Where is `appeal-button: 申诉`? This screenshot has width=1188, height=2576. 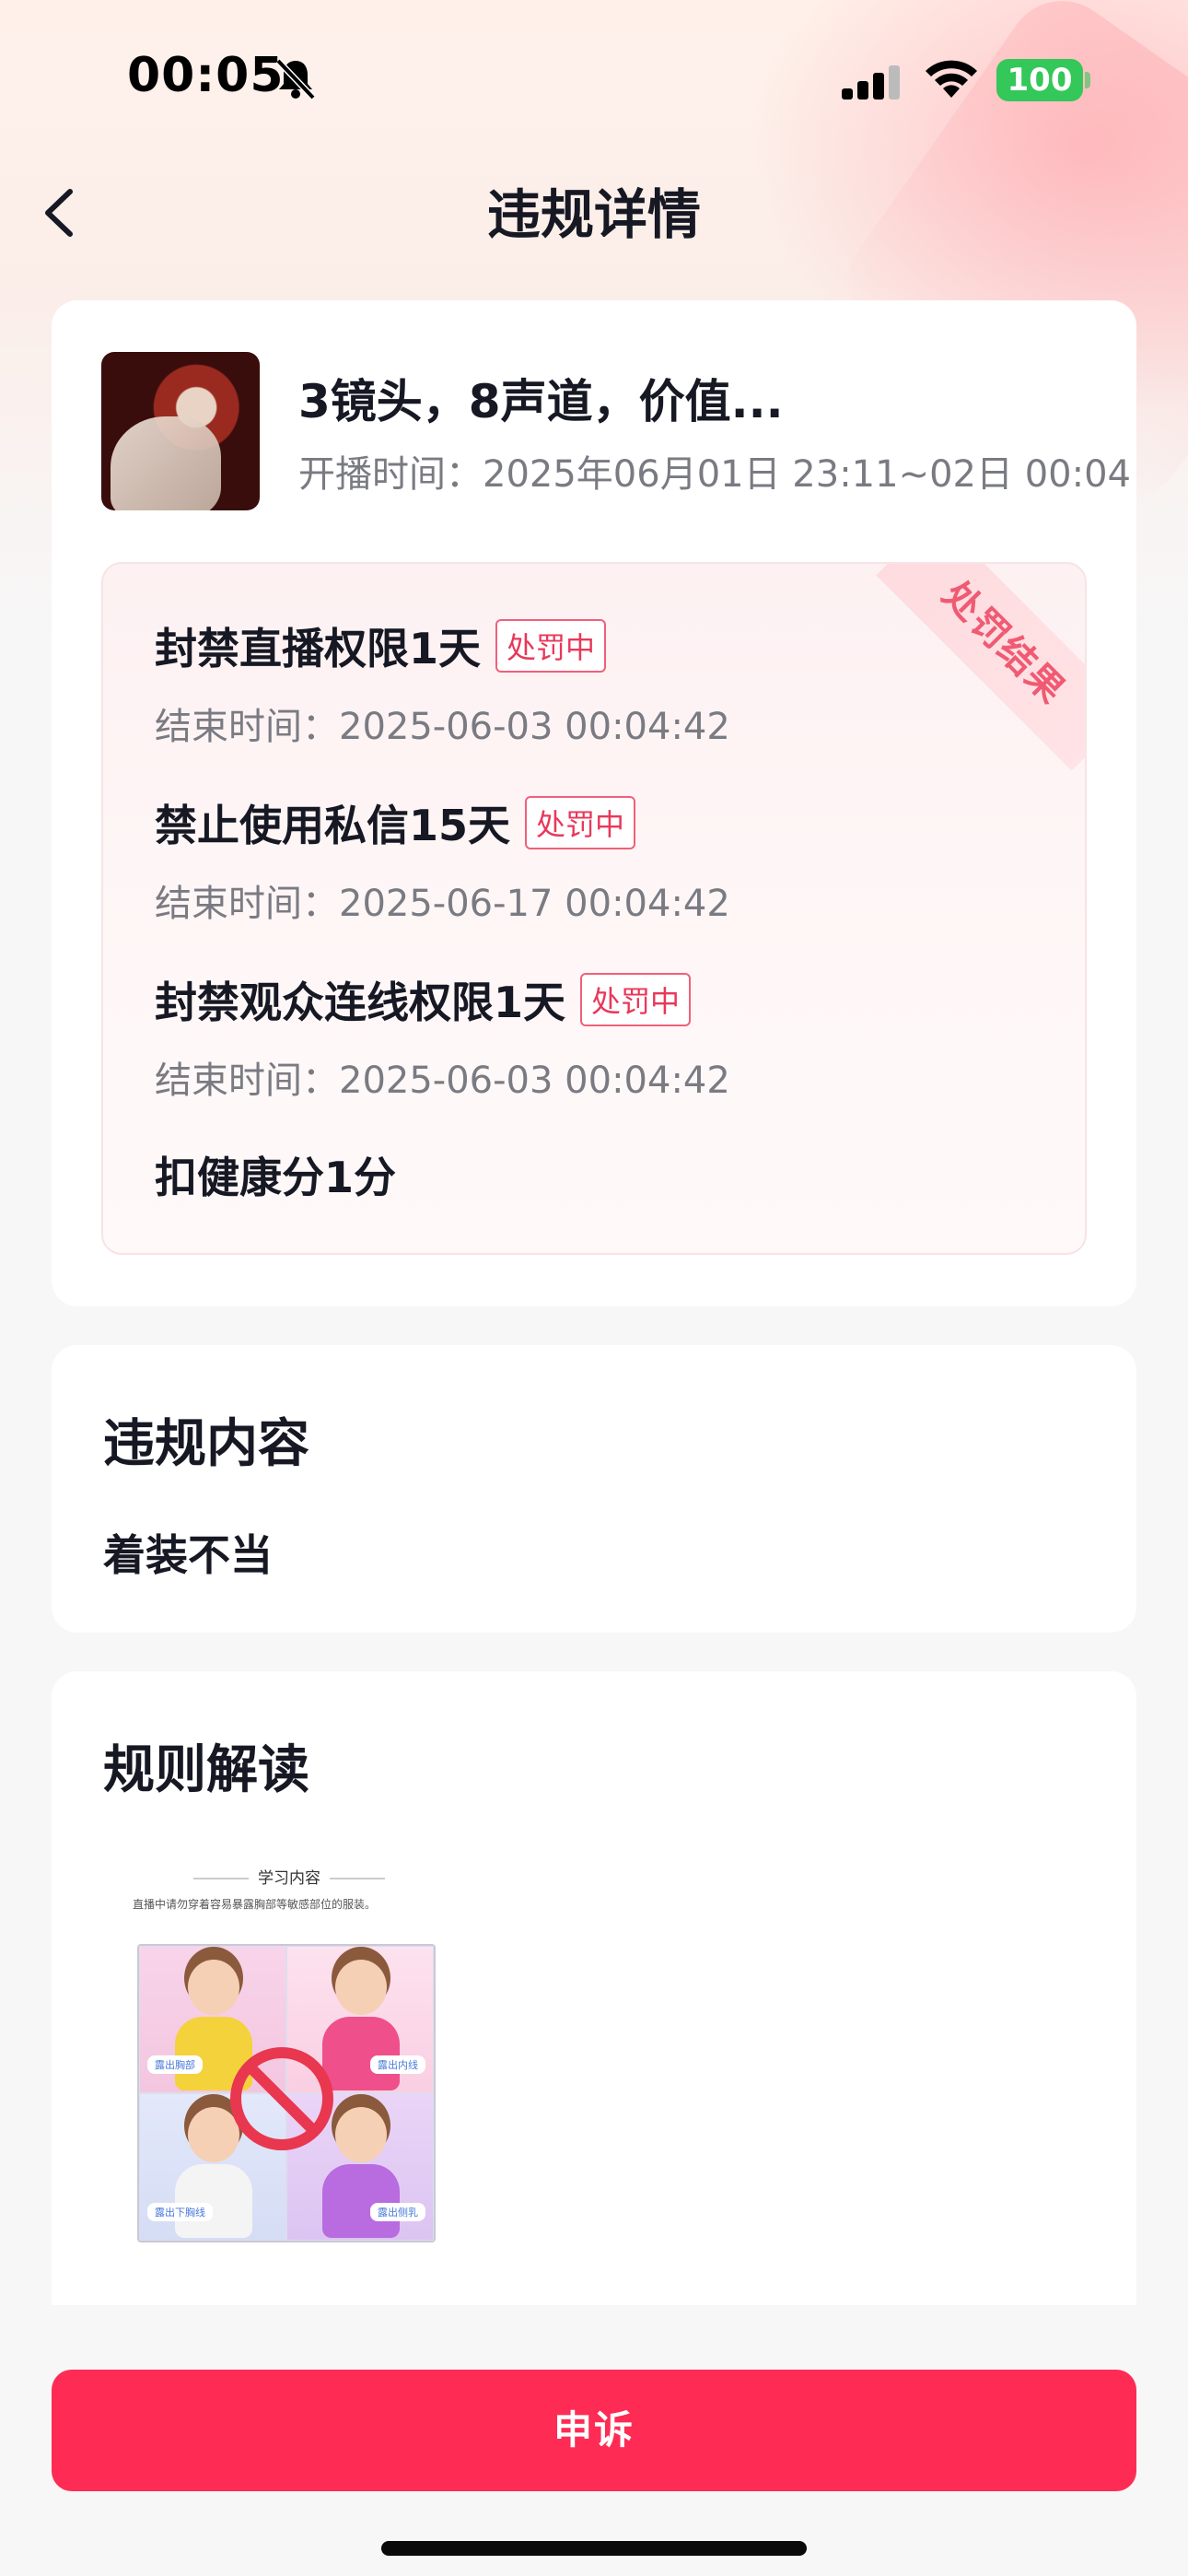
appeal-button: 申诉 is located at coordinates (594, 2430).